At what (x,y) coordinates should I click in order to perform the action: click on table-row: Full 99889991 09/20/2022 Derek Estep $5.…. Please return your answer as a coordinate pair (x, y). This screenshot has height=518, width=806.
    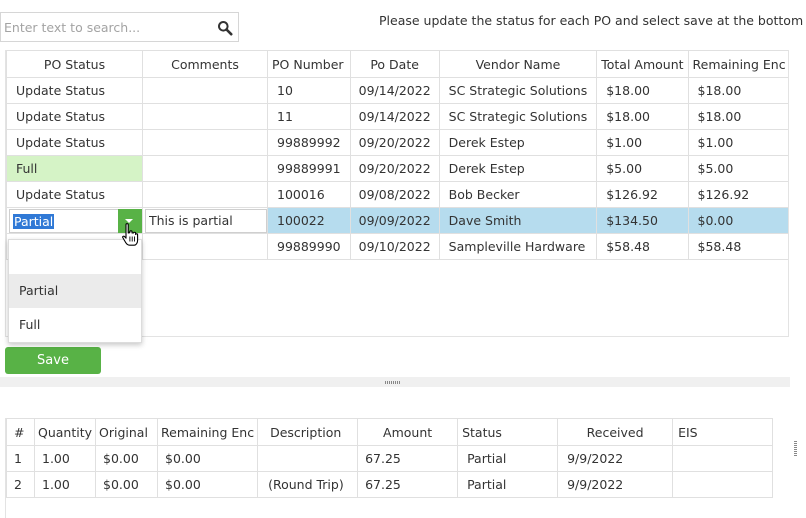
    Looking at the image, I should click on (397, 168).